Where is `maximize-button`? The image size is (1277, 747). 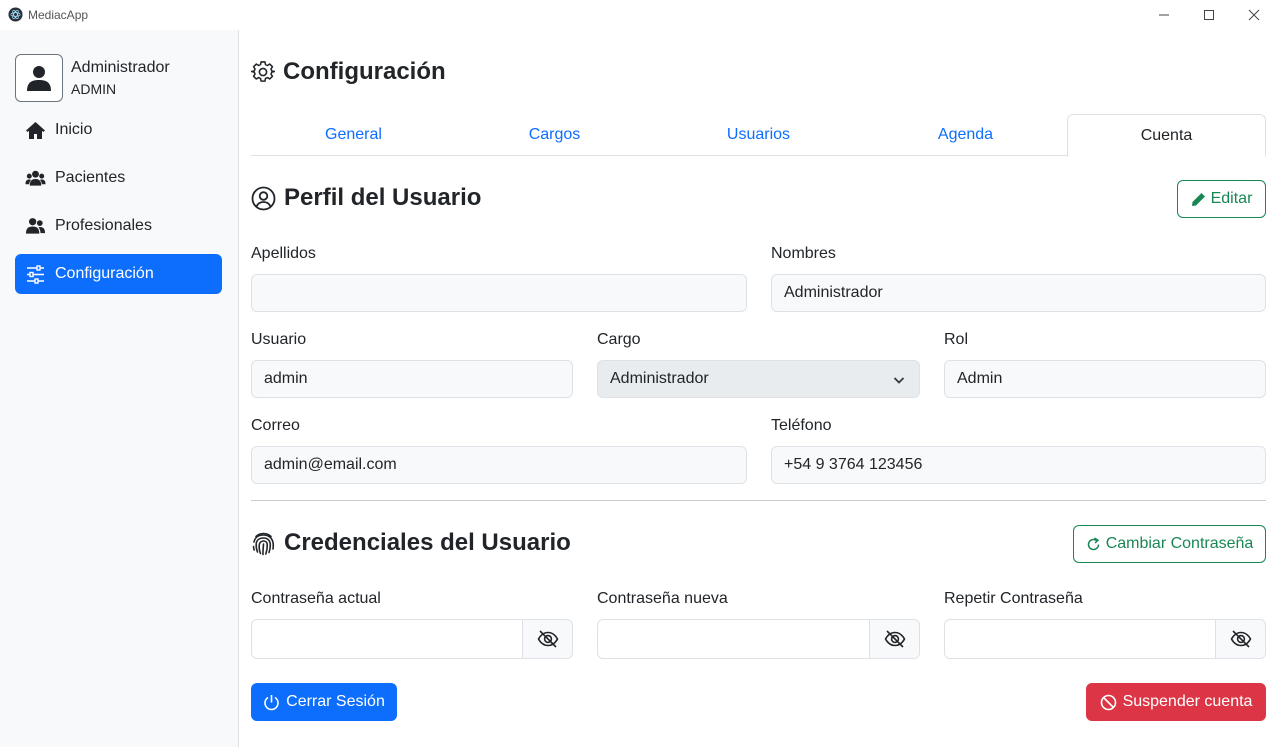
maximize-button is located at coordinates (1209, 15).